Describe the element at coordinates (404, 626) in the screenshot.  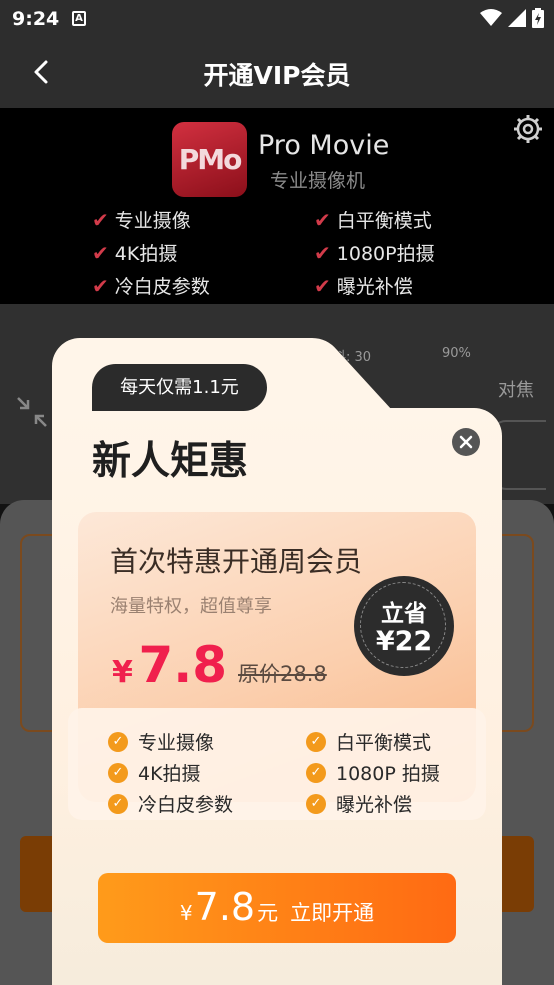
I see `savings-badge: 立省 ¥22` at that location.